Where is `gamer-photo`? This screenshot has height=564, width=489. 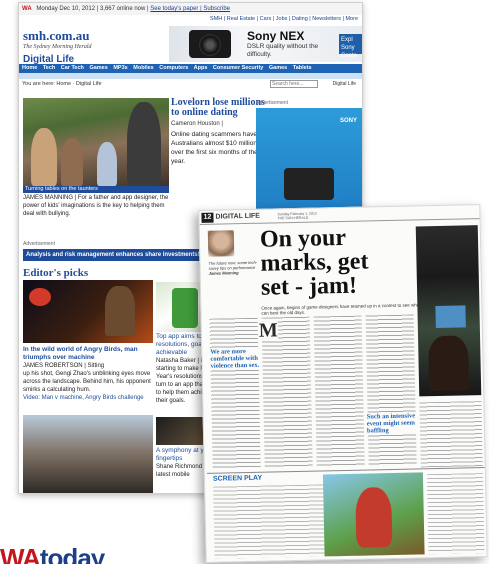 gamer-photo is located at coordinates (448, 311).